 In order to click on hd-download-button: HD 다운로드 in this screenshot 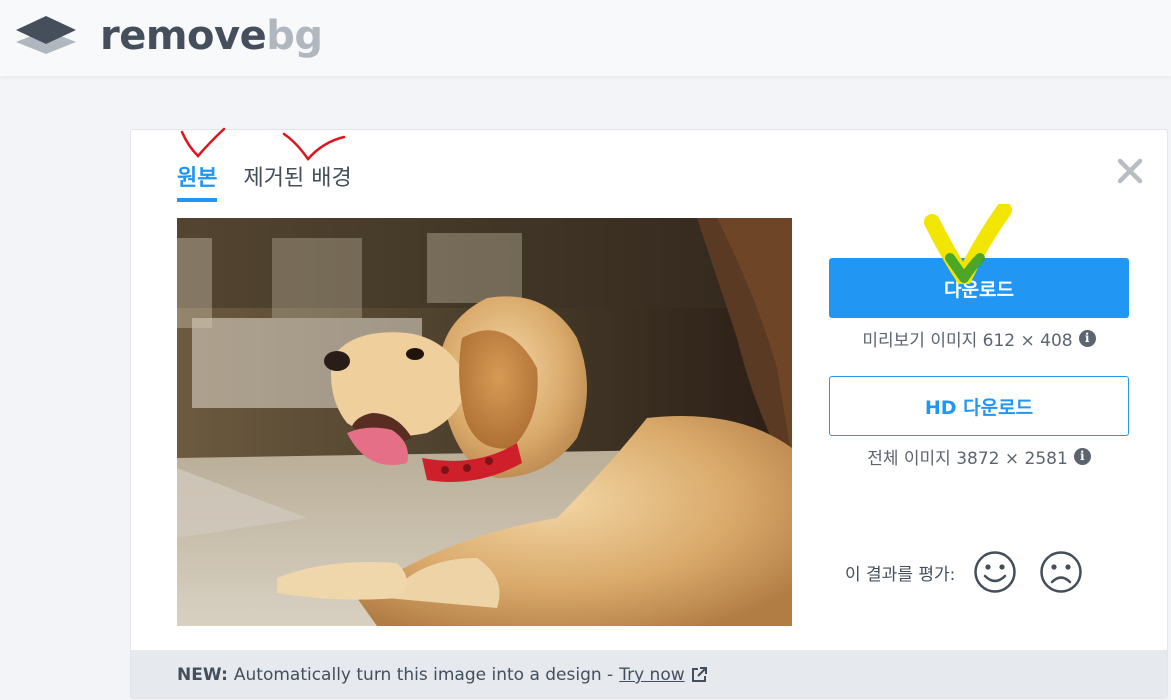, I will do `click(979, 406)`.